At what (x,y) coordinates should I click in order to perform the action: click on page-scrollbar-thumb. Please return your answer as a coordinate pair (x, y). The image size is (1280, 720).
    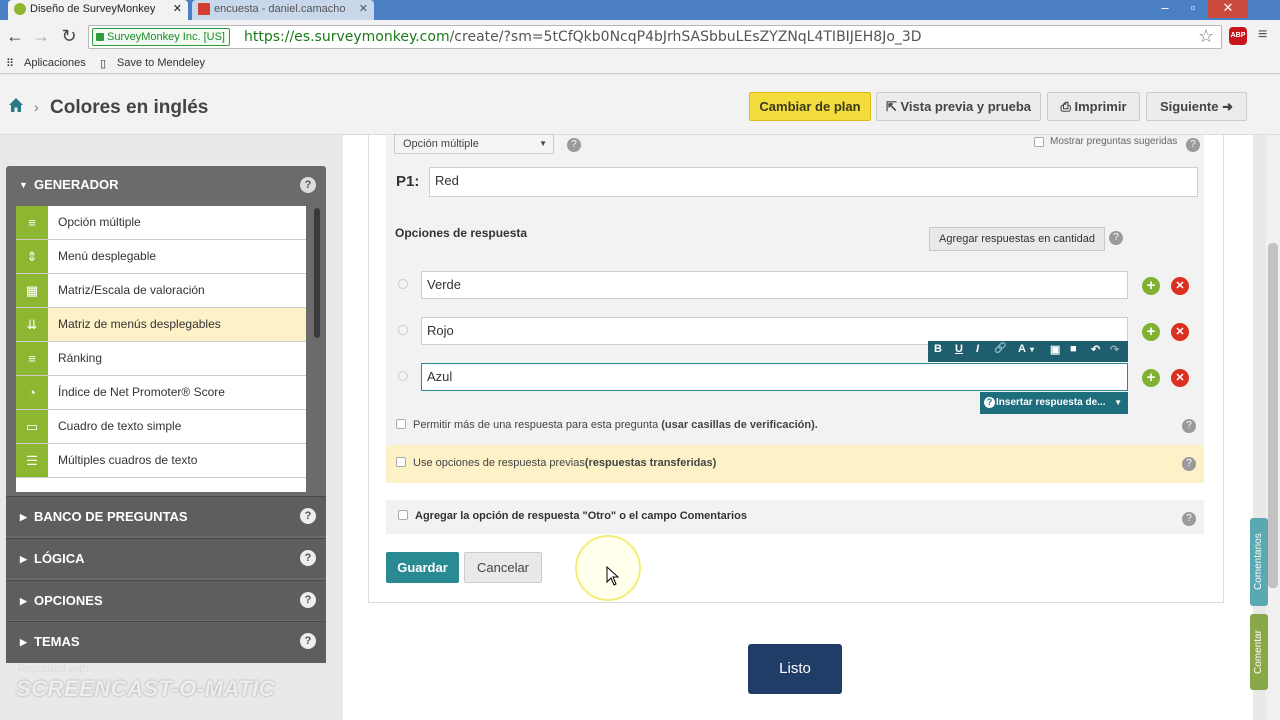
    Looking at the image, I should click on (1273, 415).